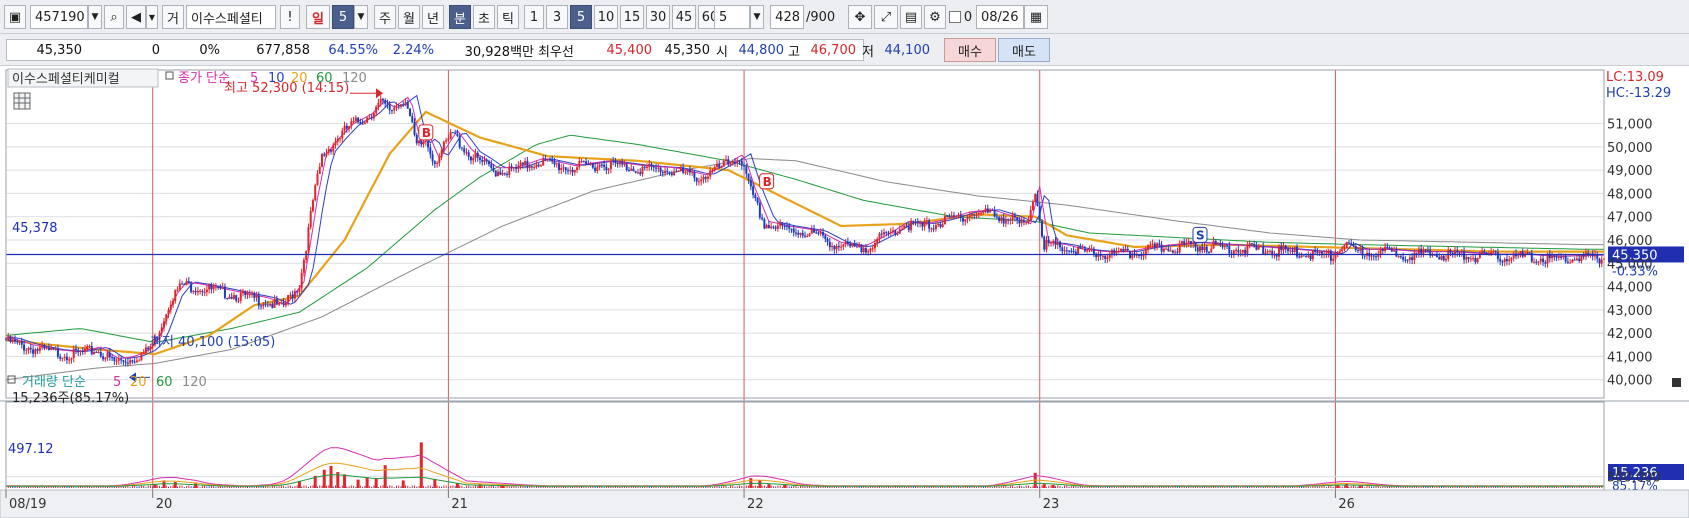 This screenshot has height=518, width=1689. I want to click on period-minute-button: 분, so click(460, 17).